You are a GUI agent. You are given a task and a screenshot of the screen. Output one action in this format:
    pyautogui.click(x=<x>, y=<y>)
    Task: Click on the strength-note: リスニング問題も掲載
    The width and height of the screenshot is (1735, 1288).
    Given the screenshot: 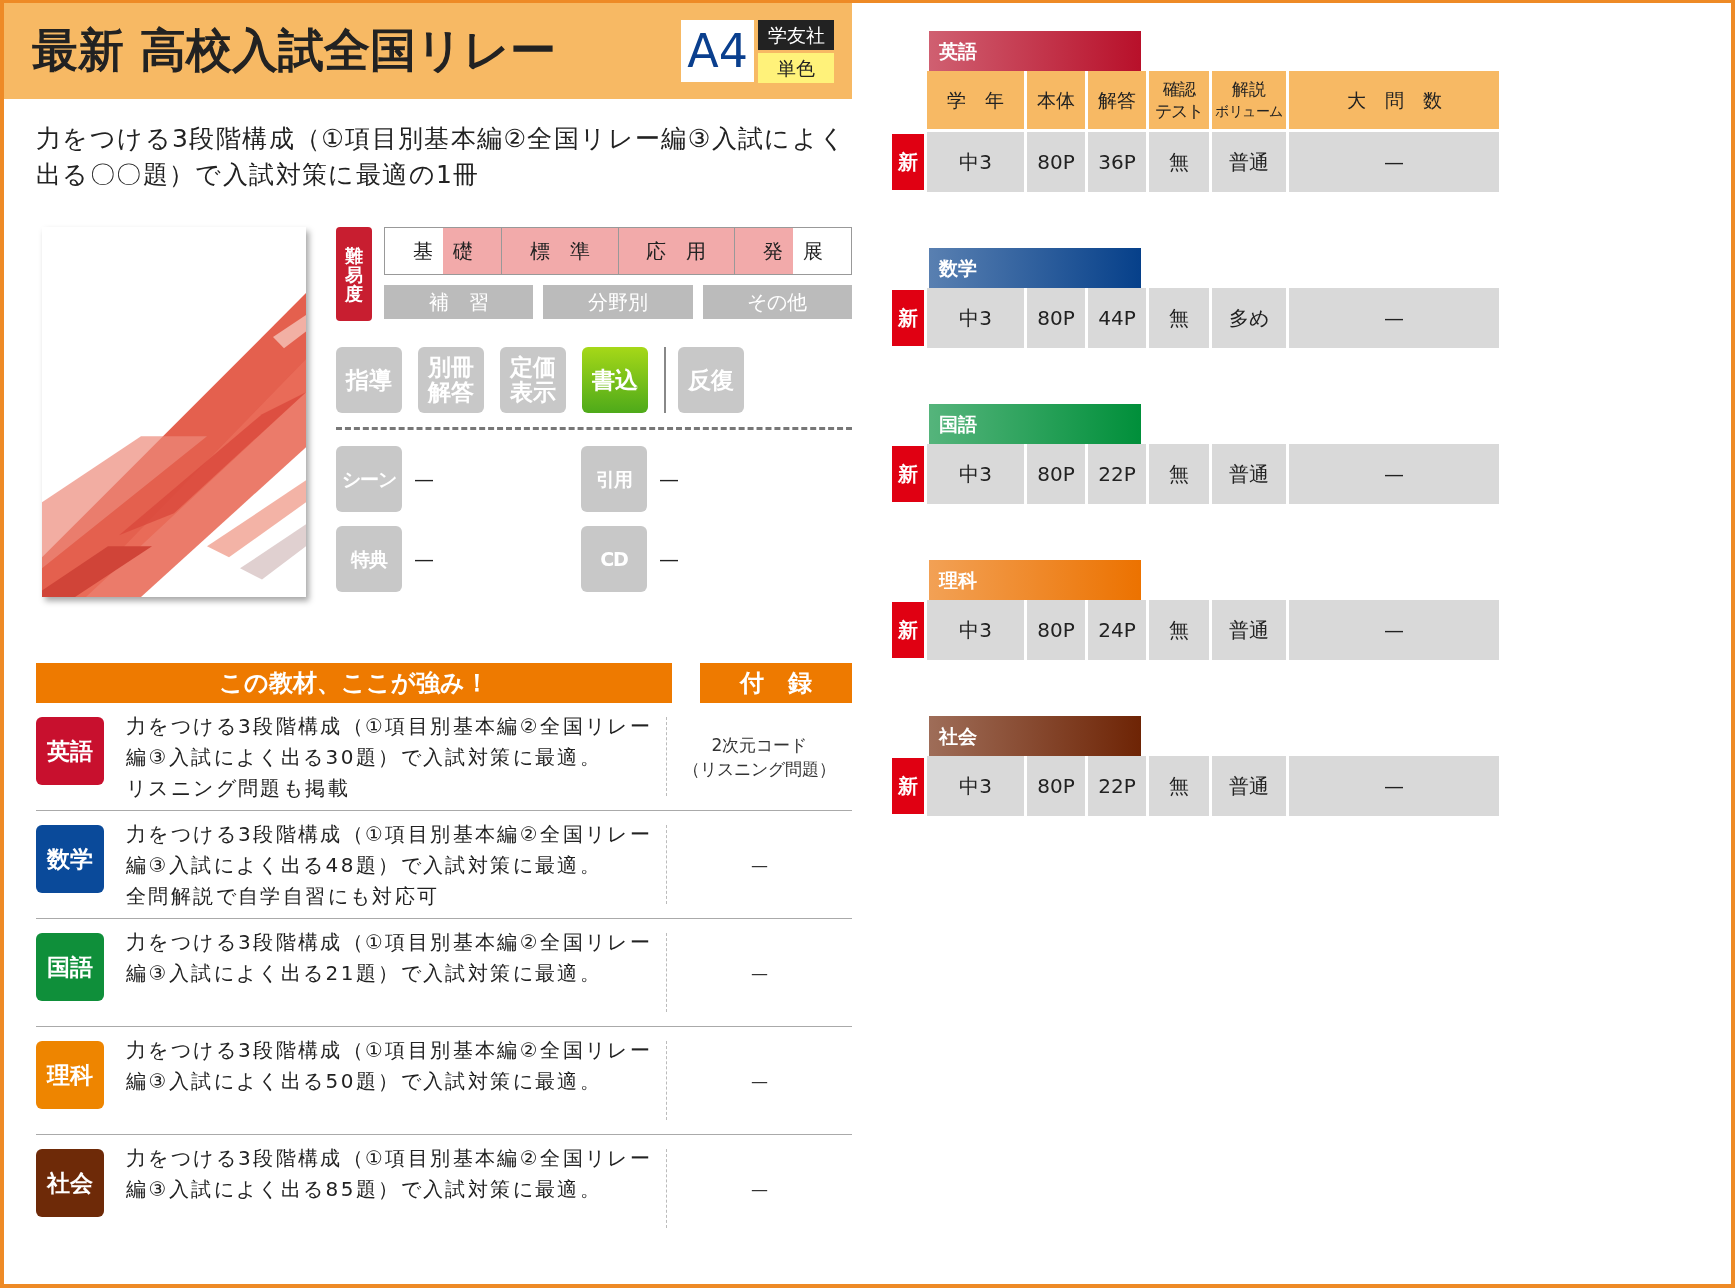 What is the action you would take?
    pyautogui.click(x=238, y=788)
    